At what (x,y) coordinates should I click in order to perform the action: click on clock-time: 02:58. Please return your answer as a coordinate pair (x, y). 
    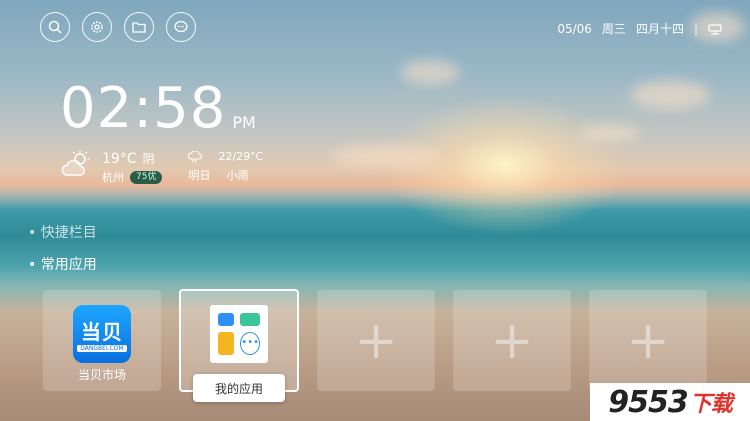
    Looking at the image, I should click on (143, 108).